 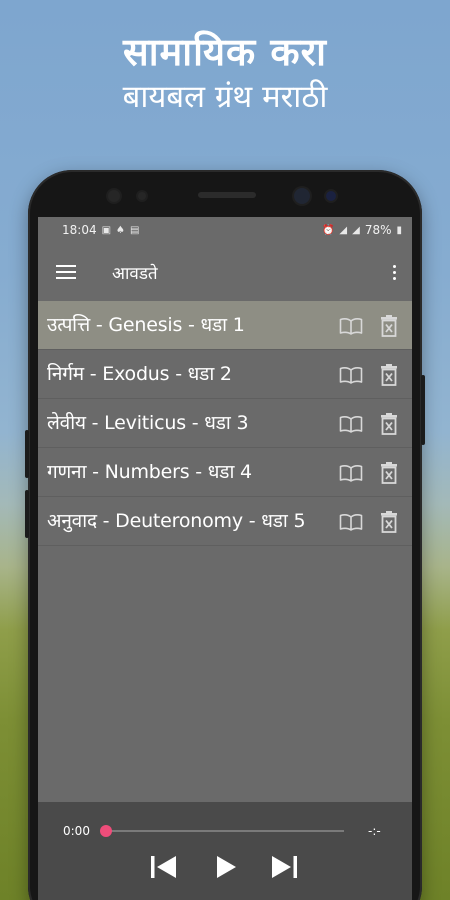 I want to click on favorite-label: अनुवाद - Deuteronomy - धडा 5, so click(x=176, y=521).